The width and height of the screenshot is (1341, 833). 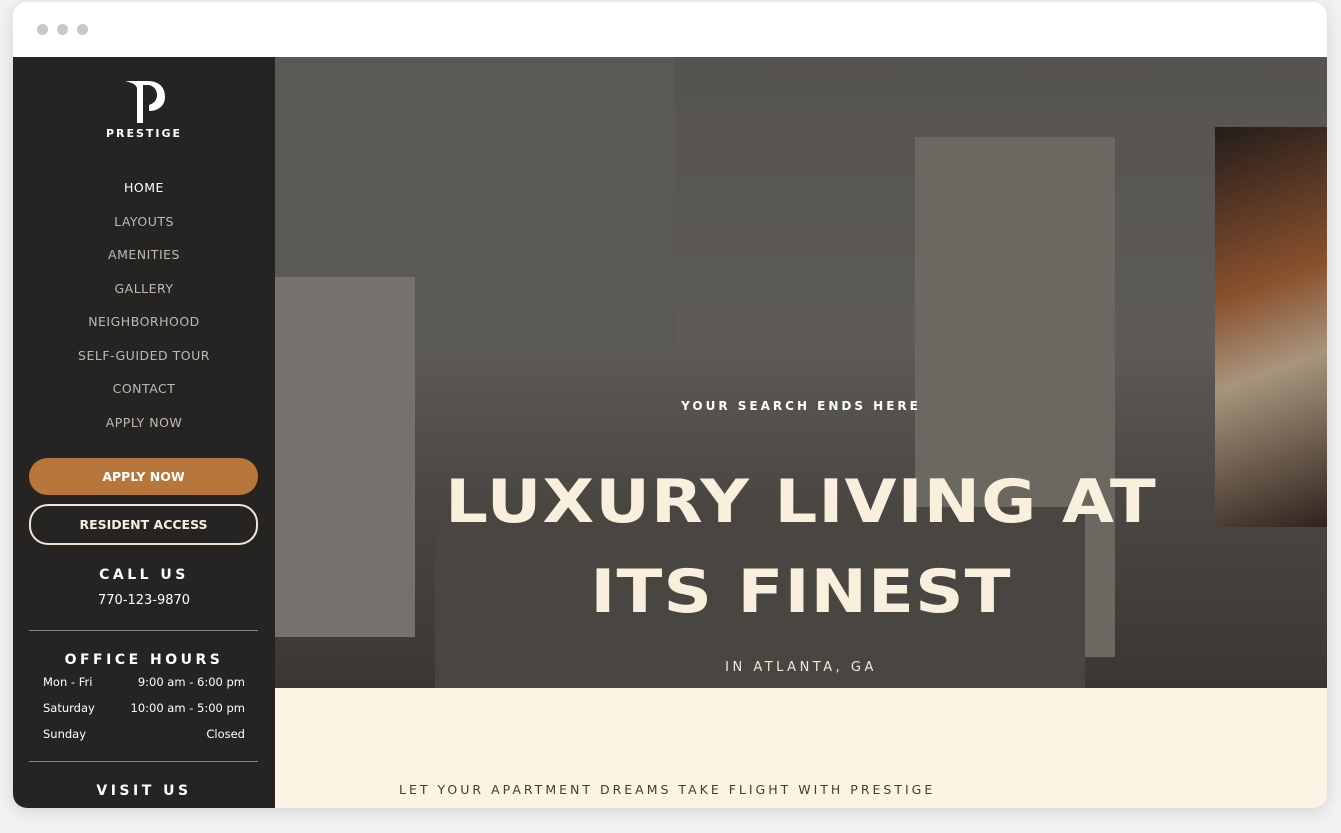 I want to click on hero-title-line: LUXURY LIVING AT, so click(x=801, y=502).